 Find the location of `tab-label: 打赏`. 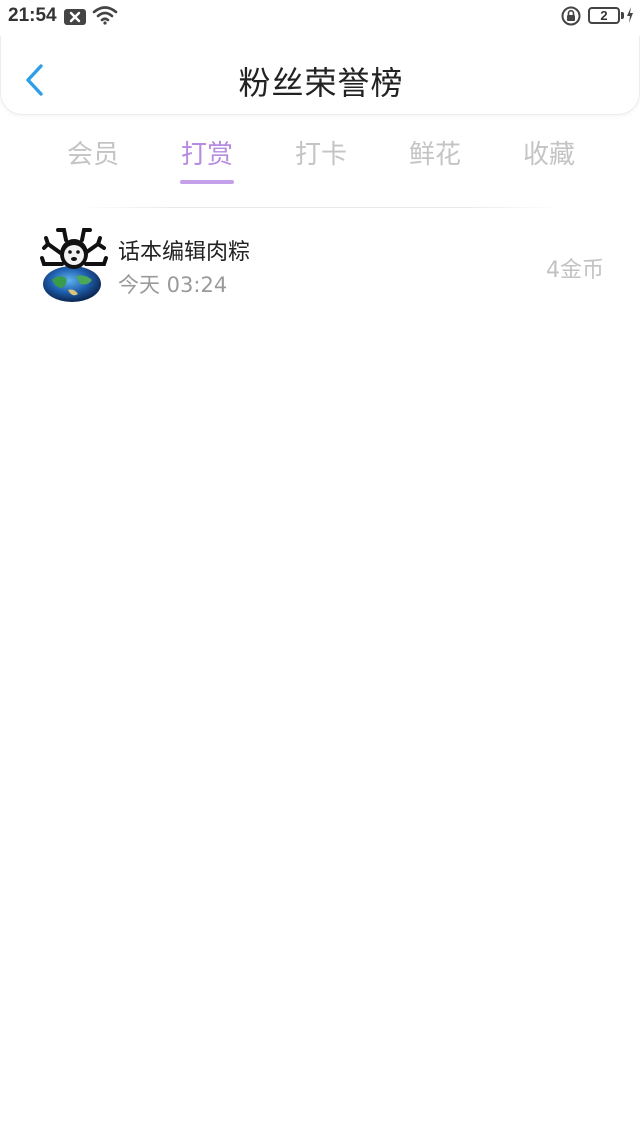

tab-label: 打赏 is located at coordinates (206, 155).